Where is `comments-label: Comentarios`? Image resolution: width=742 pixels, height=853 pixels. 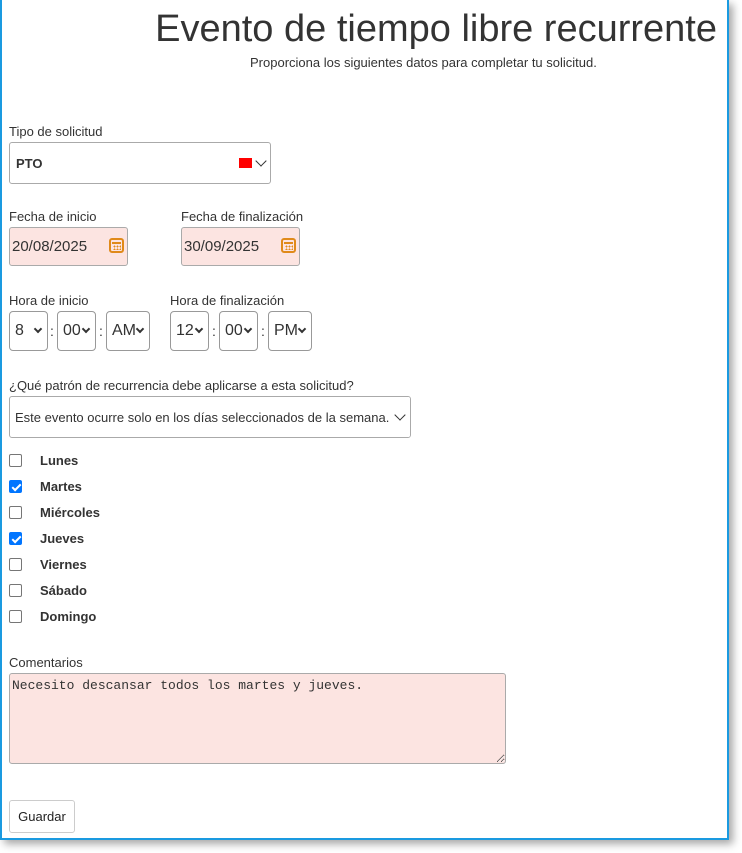
comments-label: Comentarios is located at coordinates (46, 662).